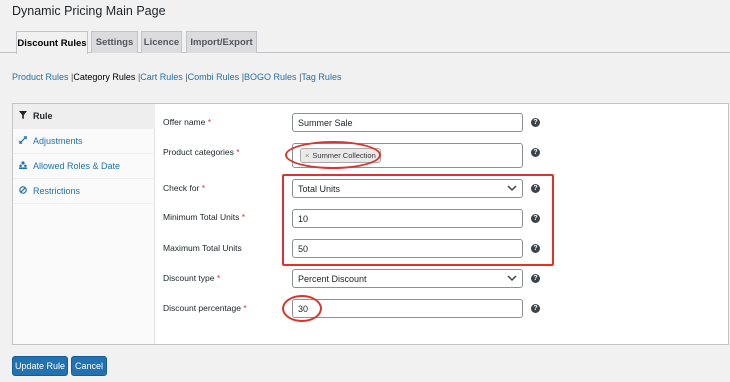 The image size is (730, 382). What do you see at coordinates (57, 191) in the screenshot?
I see `sidebar-item-label: Restrictions` at bounding box center [57, 191].